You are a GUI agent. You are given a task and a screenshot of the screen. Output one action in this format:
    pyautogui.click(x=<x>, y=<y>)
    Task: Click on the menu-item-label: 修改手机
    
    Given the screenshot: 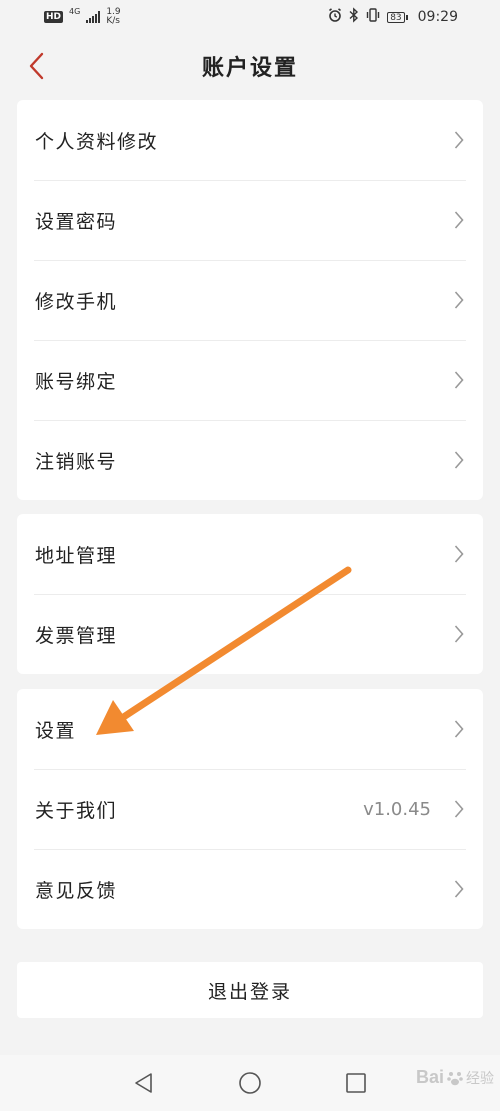 What is the action you would take?
    pyautogui.click(x=76, y=301)
    